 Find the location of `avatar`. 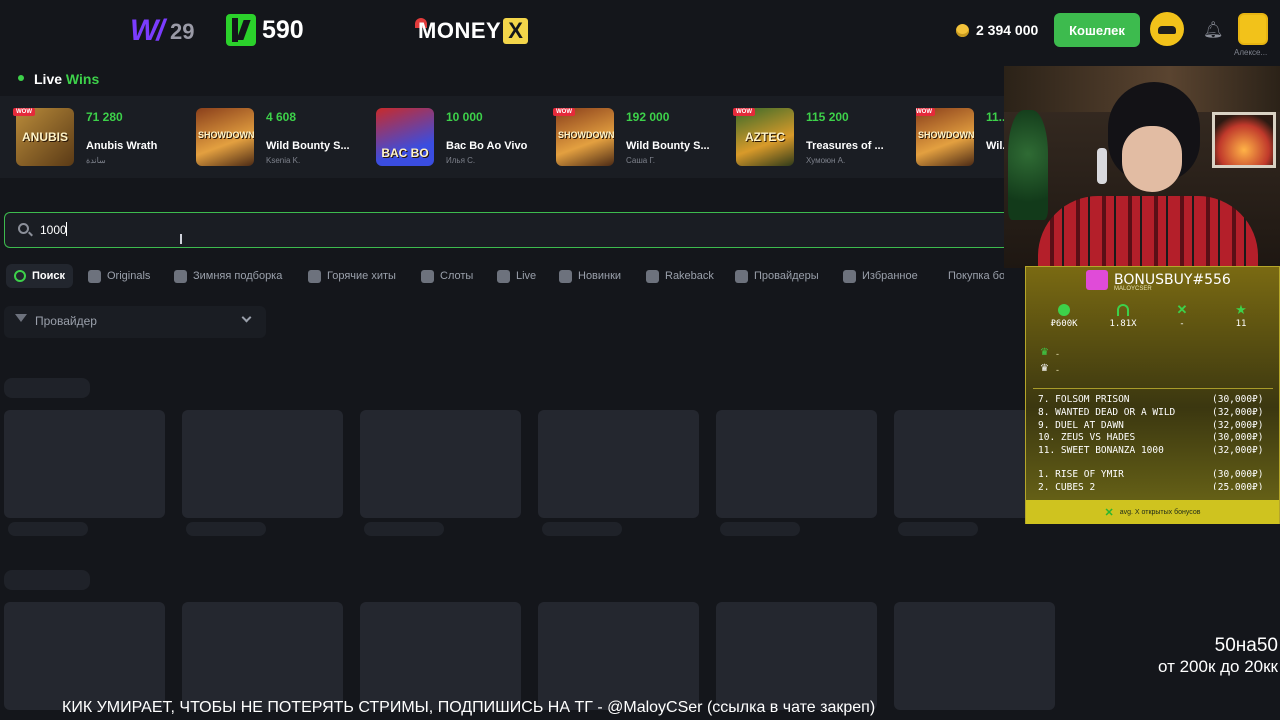

avatar is located at coordinates (1253, 29).